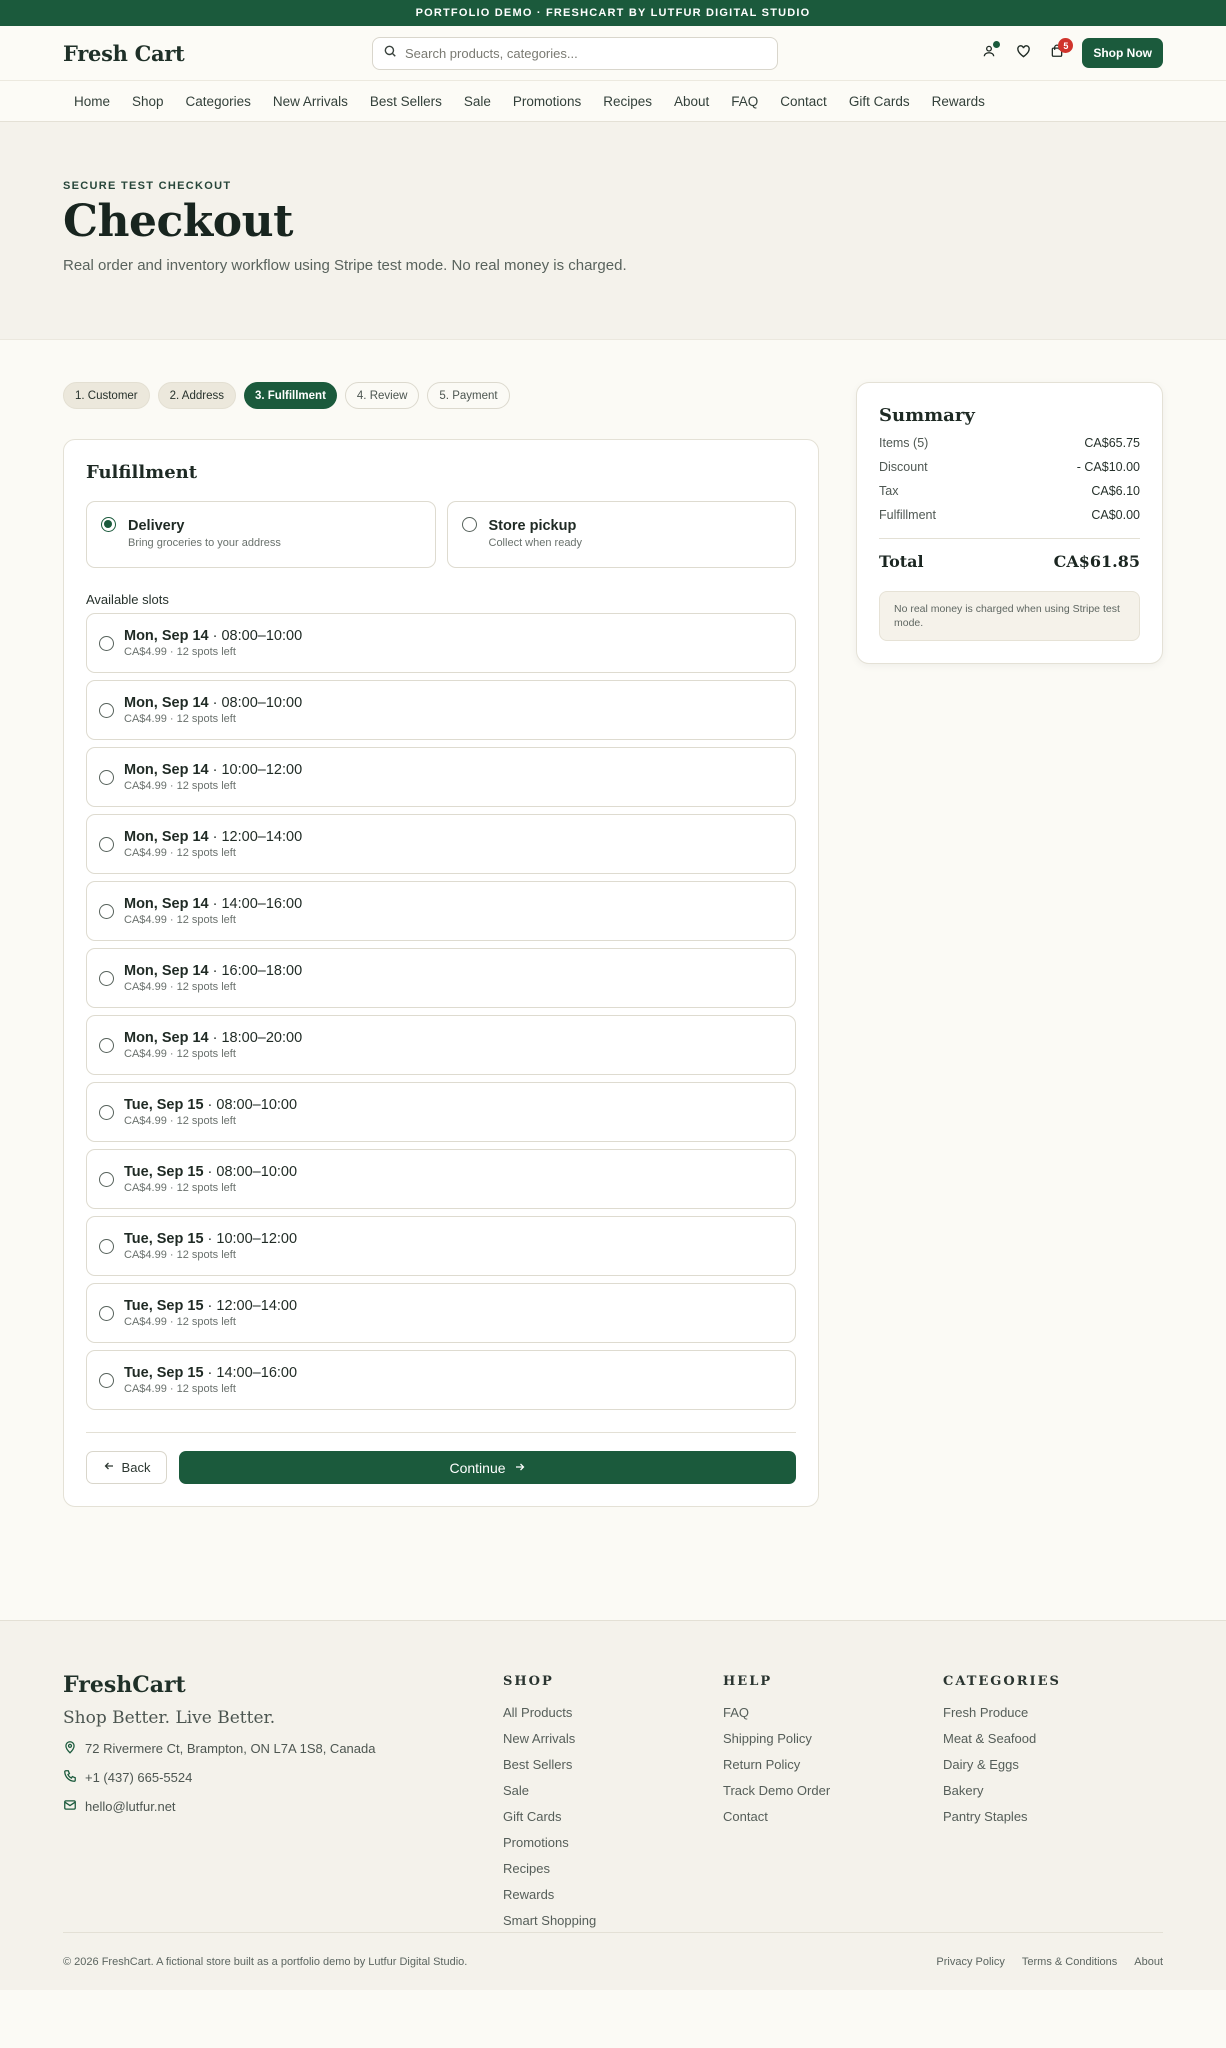  I want to click on slot-time: · 12:00–14:00, so click(255, 837).